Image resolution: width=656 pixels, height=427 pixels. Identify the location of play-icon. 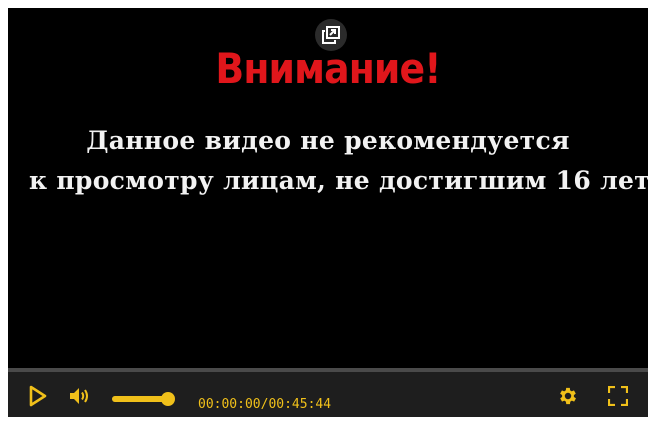
(38, 396).